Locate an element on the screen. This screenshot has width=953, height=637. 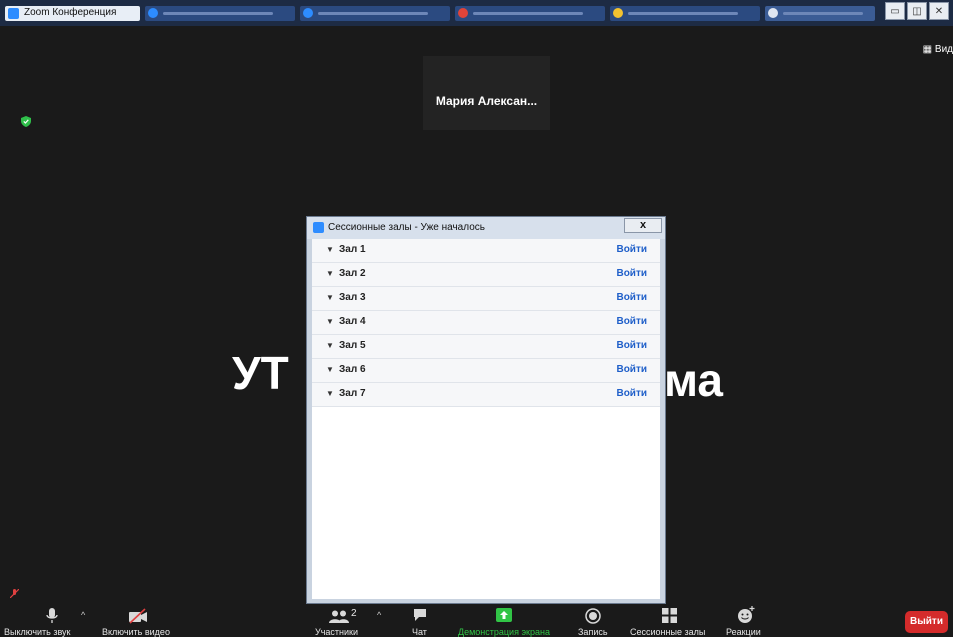
breakout-rooms-icon is located at coordinates (669, 615).